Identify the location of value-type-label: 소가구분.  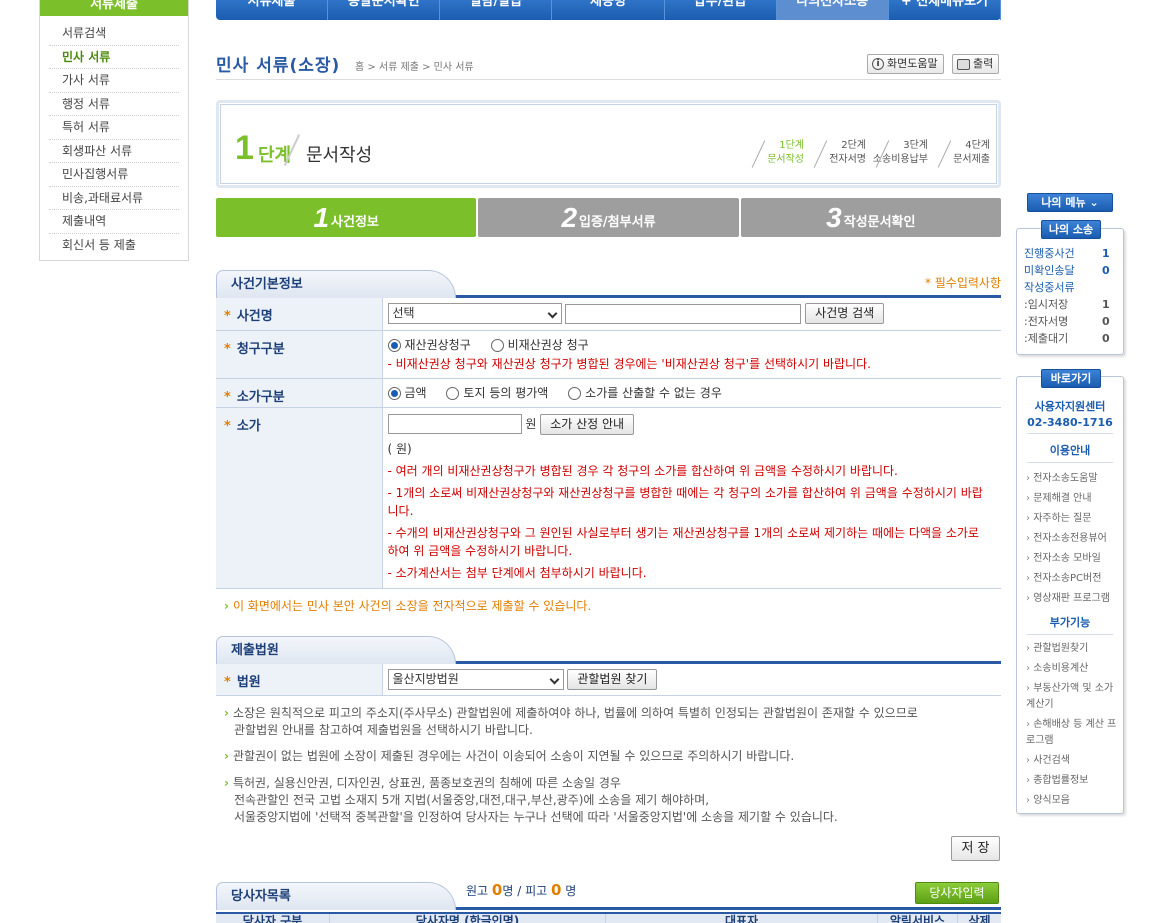
(260, 397).